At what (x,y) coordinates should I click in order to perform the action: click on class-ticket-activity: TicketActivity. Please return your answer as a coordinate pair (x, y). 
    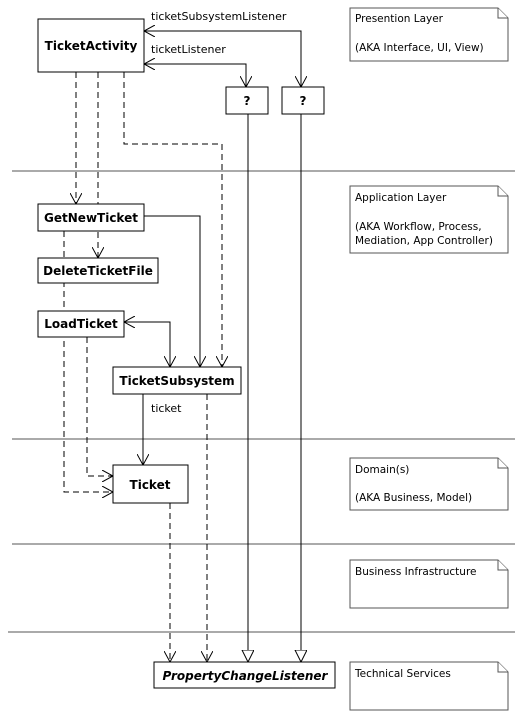
    Looking at the image, I should click on (91, 45).